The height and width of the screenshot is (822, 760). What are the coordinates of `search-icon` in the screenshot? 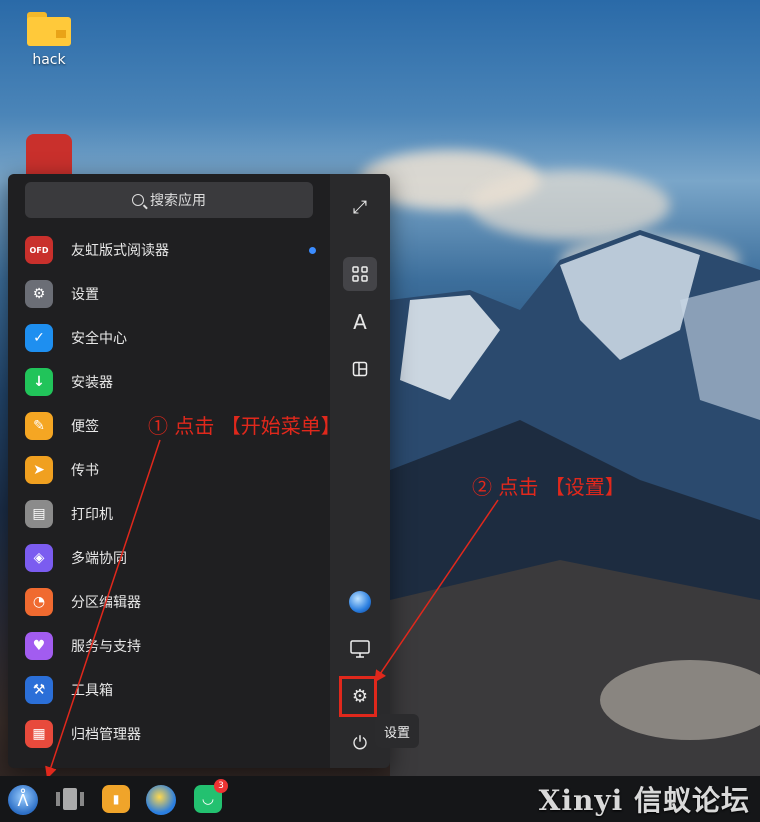 It's located at (138, 200).